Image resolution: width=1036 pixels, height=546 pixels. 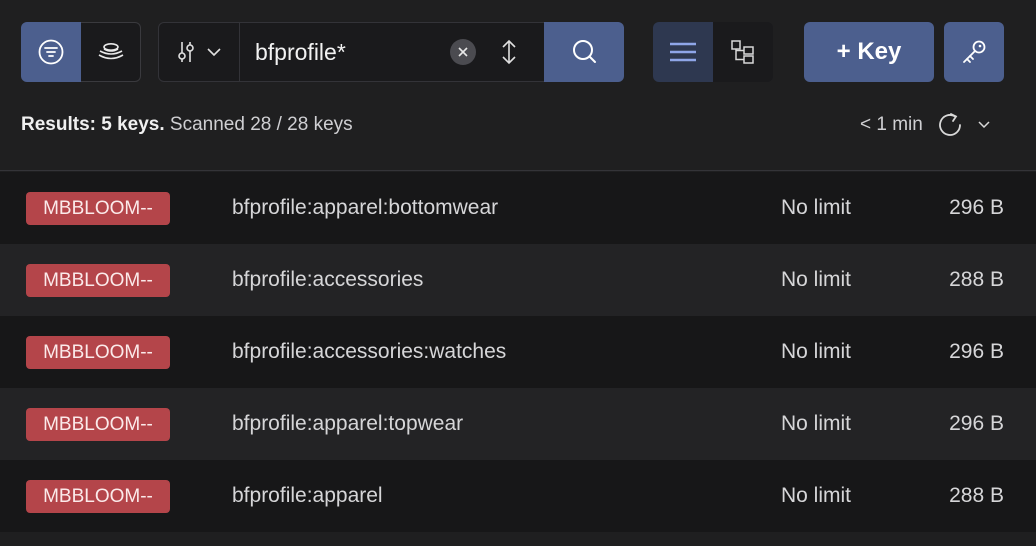 I want to click on database-stack-icon, so click(x=111, y=52).